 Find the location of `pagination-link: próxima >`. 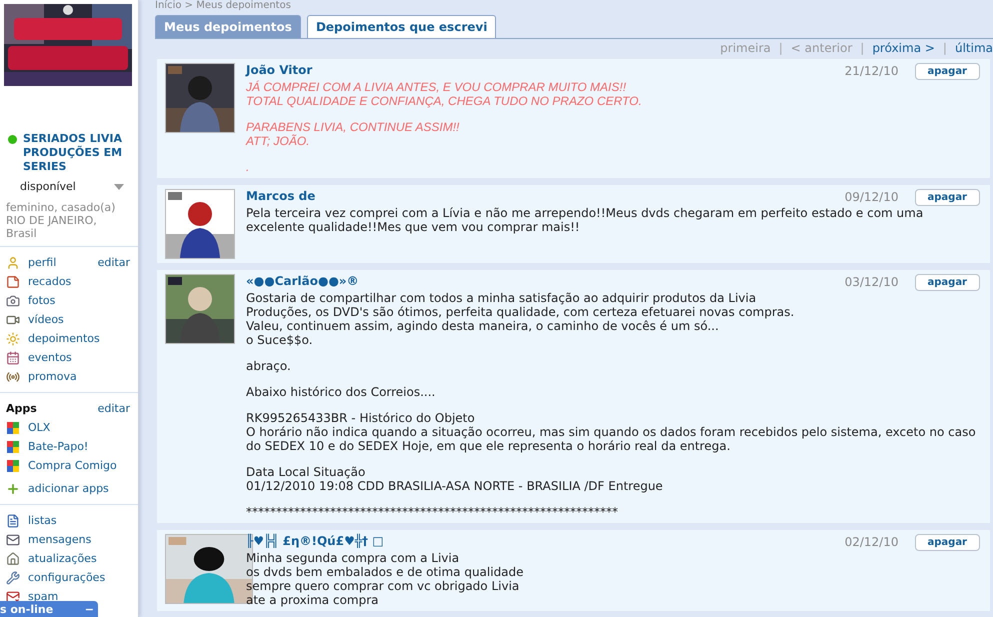

pagination-link: próxima > is located at coordinates (903, 48).